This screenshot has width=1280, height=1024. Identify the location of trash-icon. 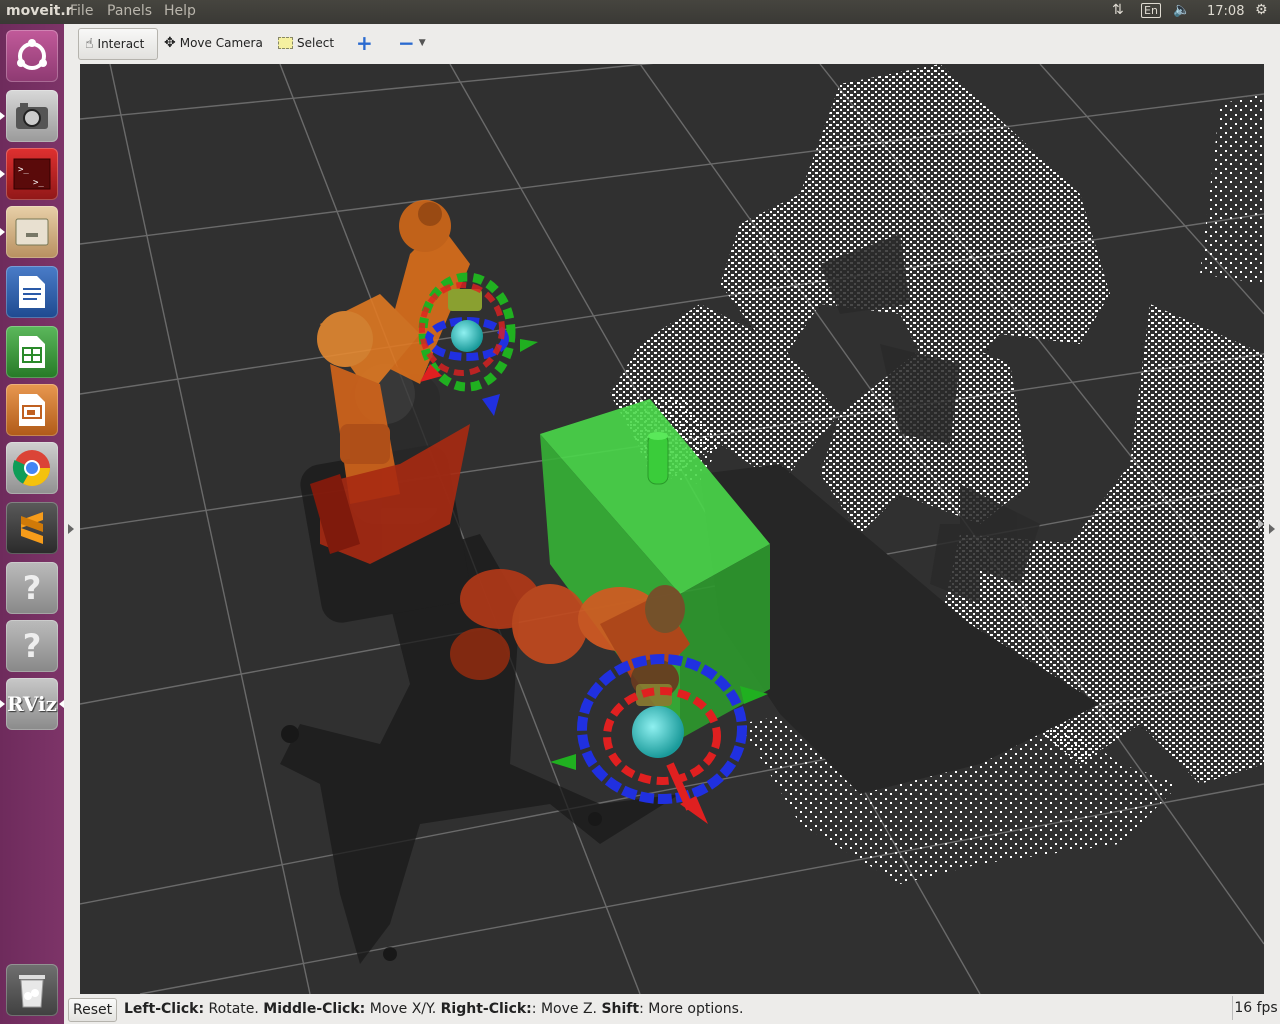
(32, 991).